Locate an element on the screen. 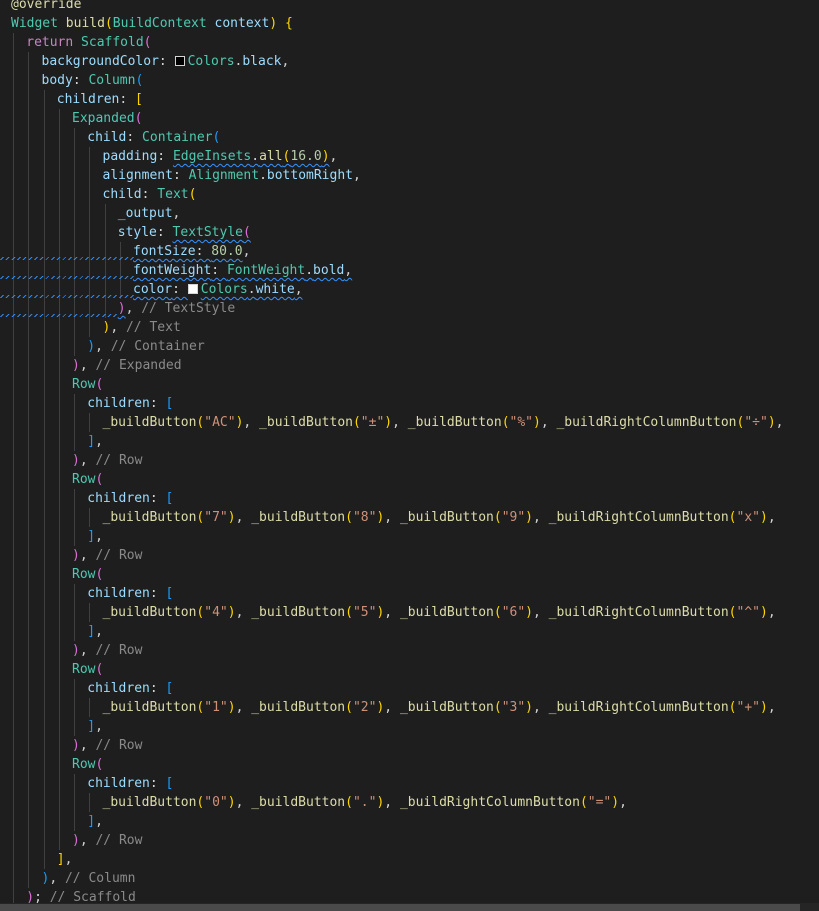  color-swatch-black-icon is located at coordinates (179, 61).